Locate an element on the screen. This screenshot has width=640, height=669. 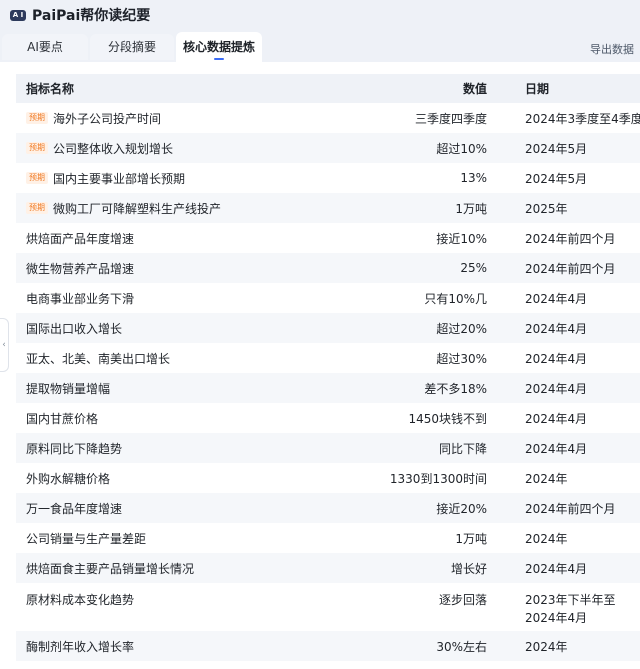
active-tab-indicator is located at coordinates (219, 59).